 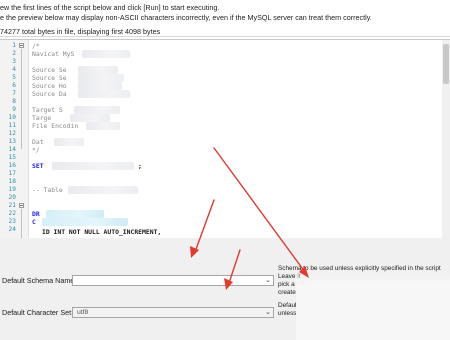 What do you see at coordinates (14, 85) in the screenshot?
I see `line-number: 6` at bounding box center [14, 85].